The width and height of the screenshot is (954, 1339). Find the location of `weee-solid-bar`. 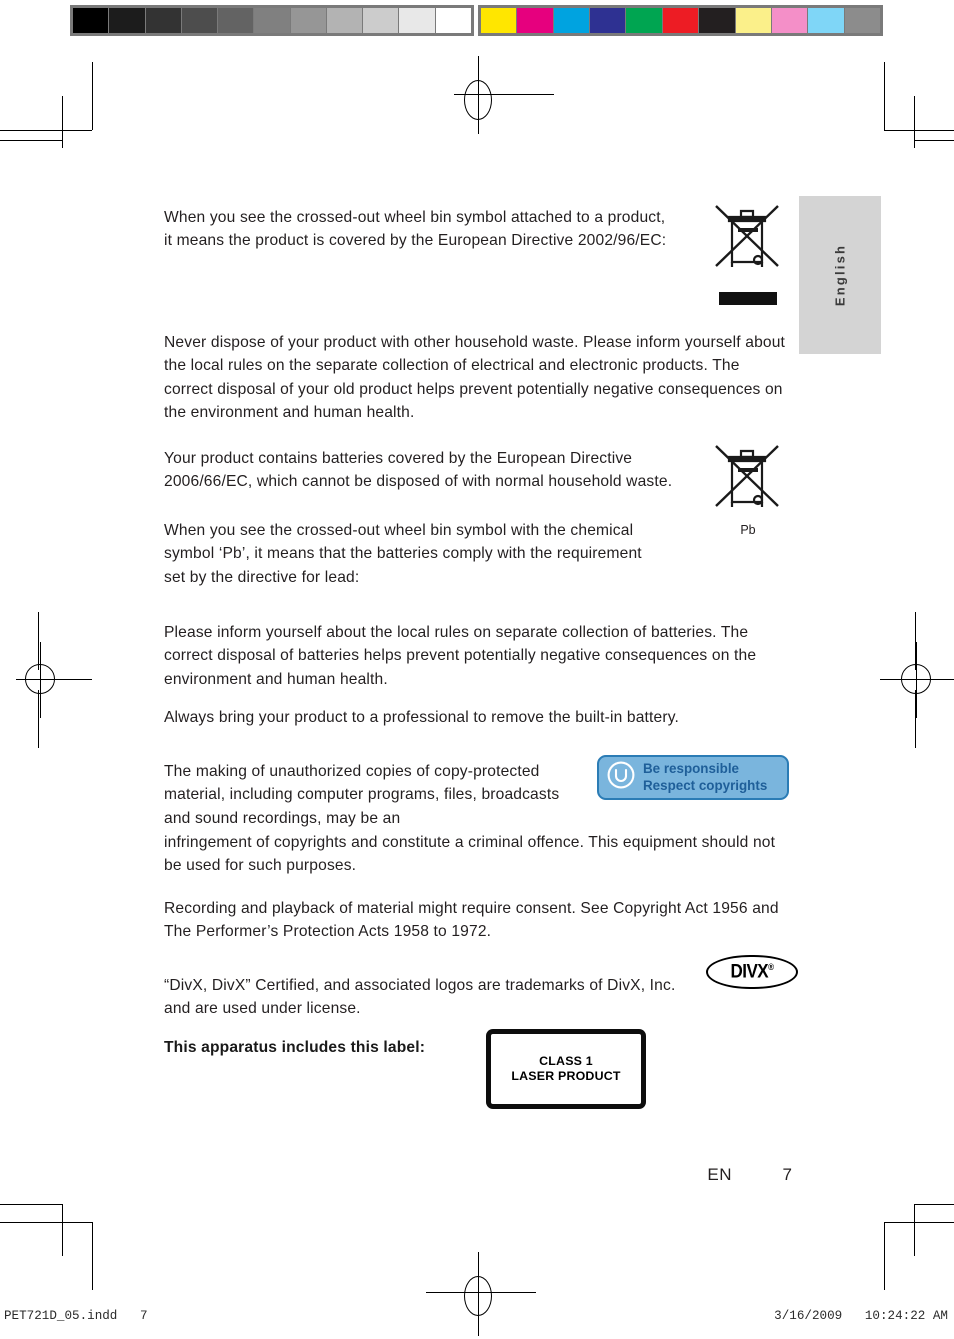

weee-solid-bar is located at coordinates (748, 298).